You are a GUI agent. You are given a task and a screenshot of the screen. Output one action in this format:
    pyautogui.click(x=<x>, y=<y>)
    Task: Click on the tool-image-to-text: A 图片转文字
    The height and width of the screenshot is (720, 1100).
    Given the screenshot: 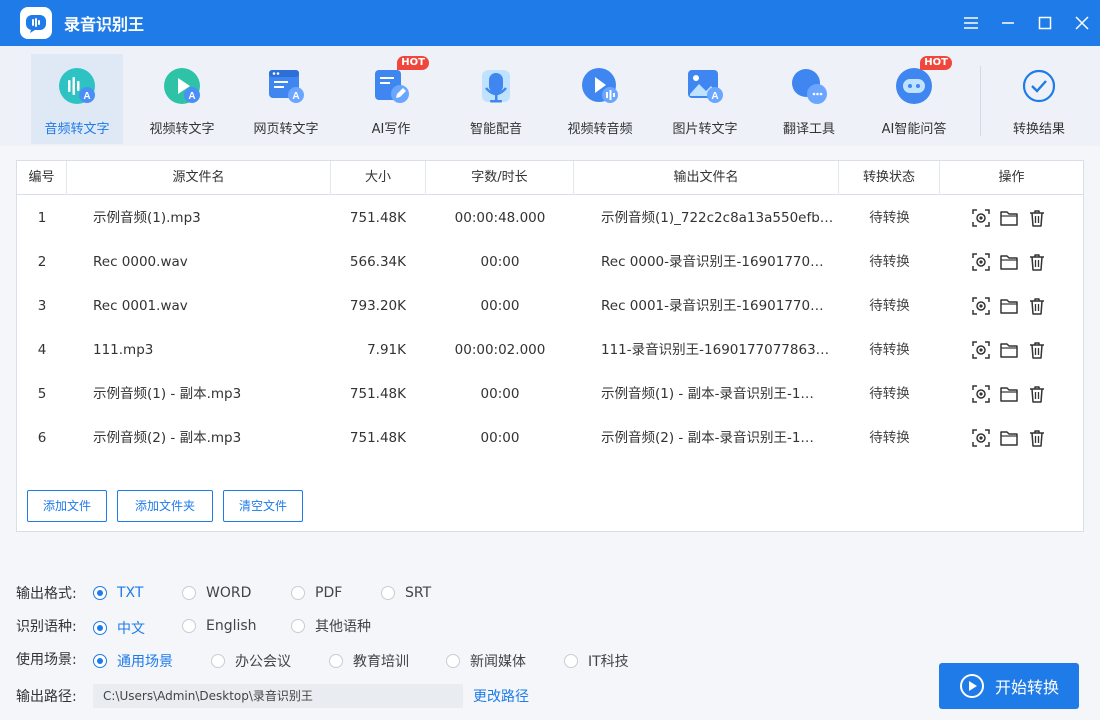 What is the action you would take?
    pyautogui.click(x=705, y=99)
    